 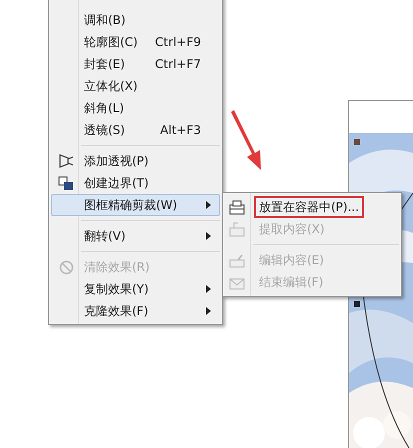 I want to click on menu-item: 轮廓图(C) Ctrl+F9, so click(x=135, y=42).